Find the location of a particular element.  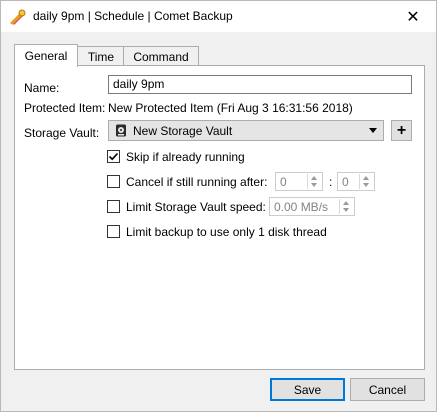

limit-thread-label: Limit backup to use only 1 disk thread is located at coordinates (226, 232).